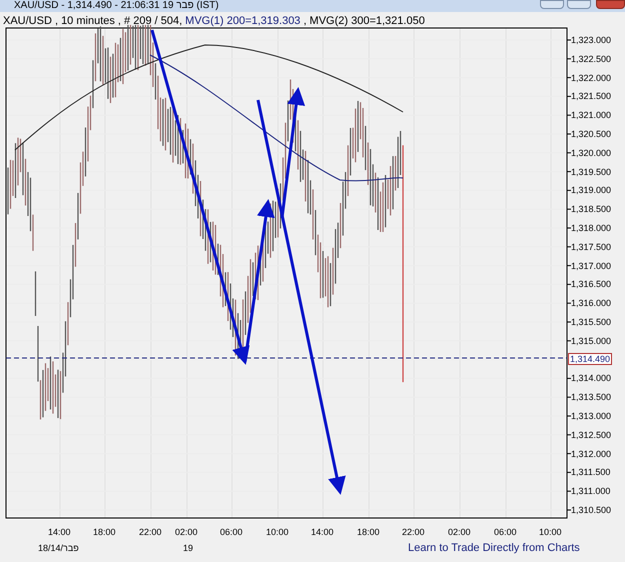  Describe the element at coordinates (591, 435) in the screenshot. I see `price-label: 1,312.500` at that location.